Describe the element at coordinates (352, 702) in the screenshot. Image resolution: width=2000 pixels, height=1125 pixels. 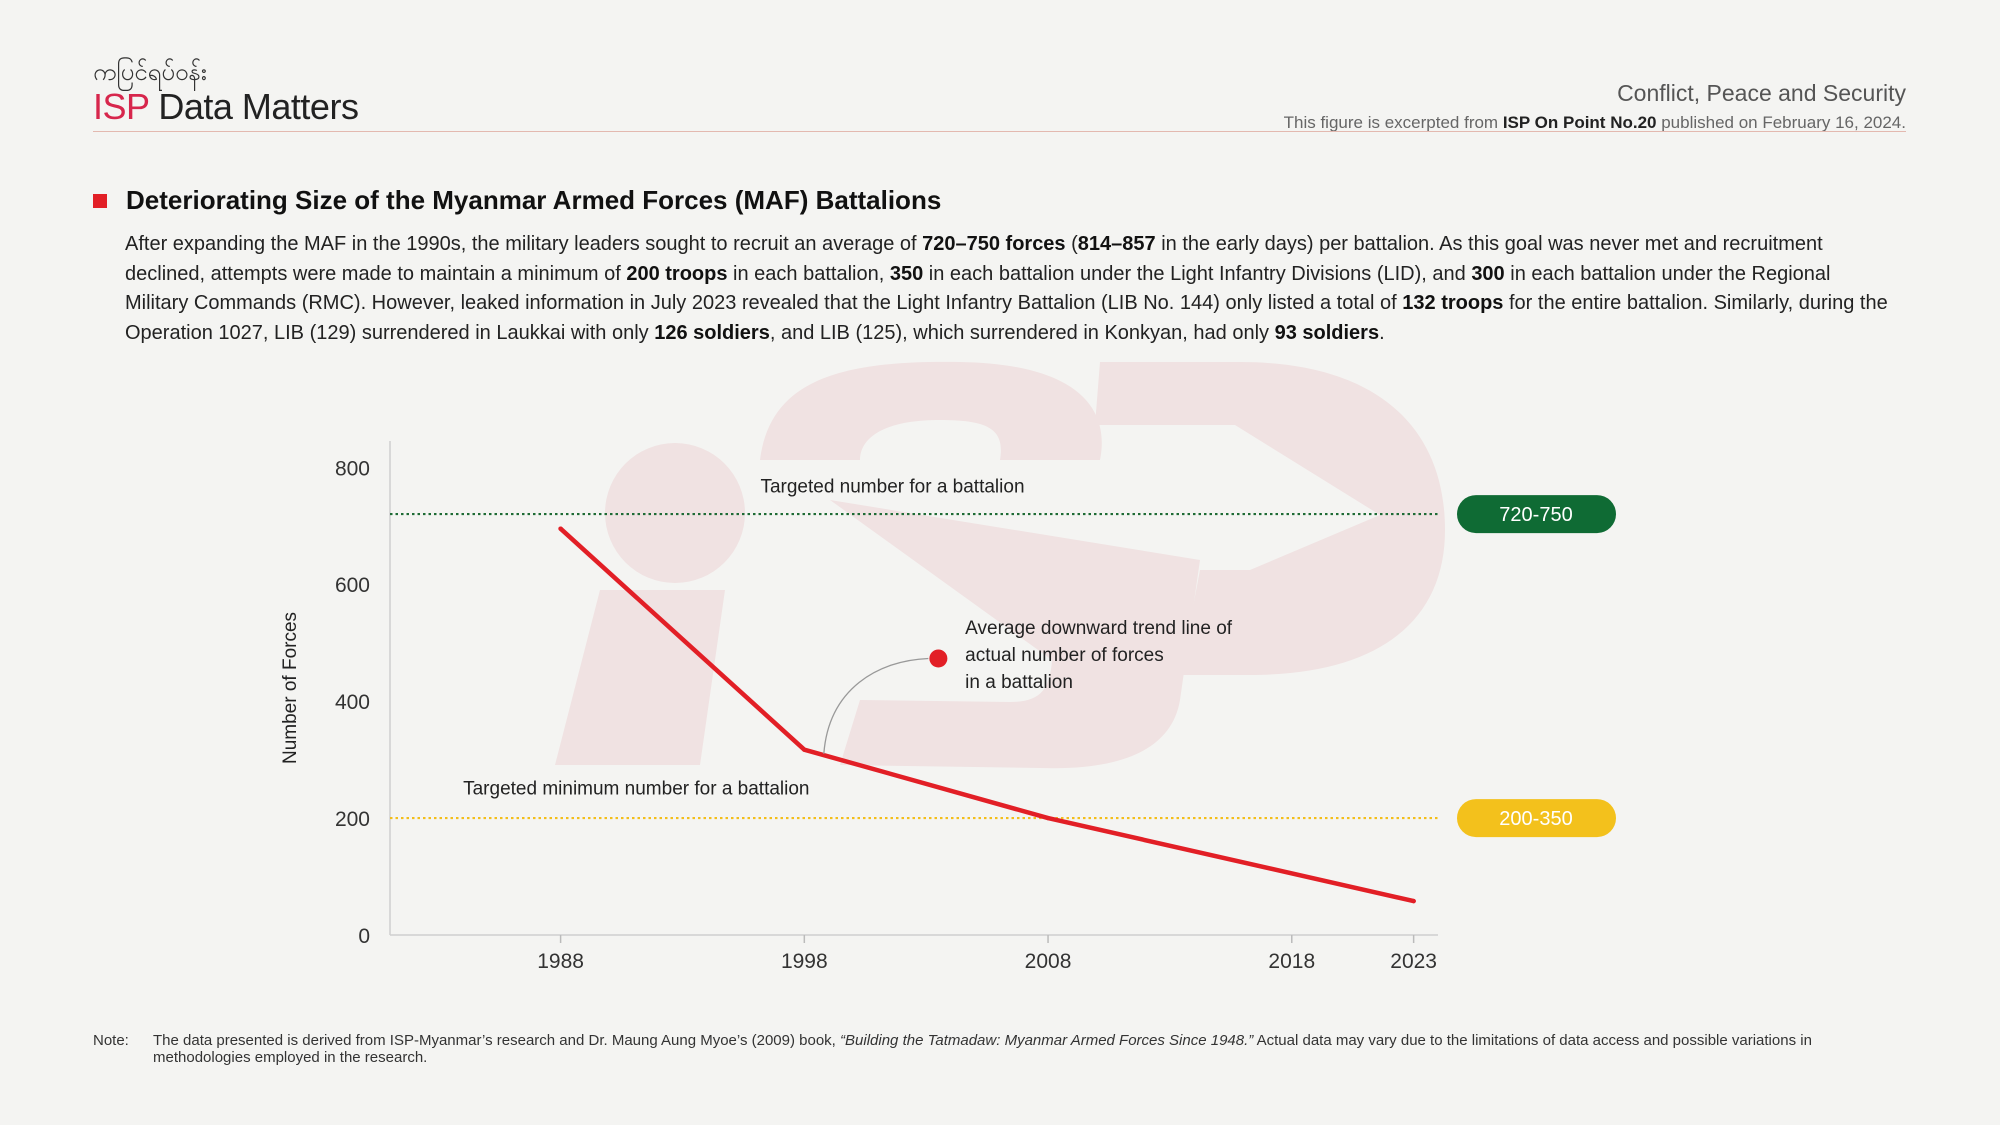
I see `y-tick-label: 400` at that location.